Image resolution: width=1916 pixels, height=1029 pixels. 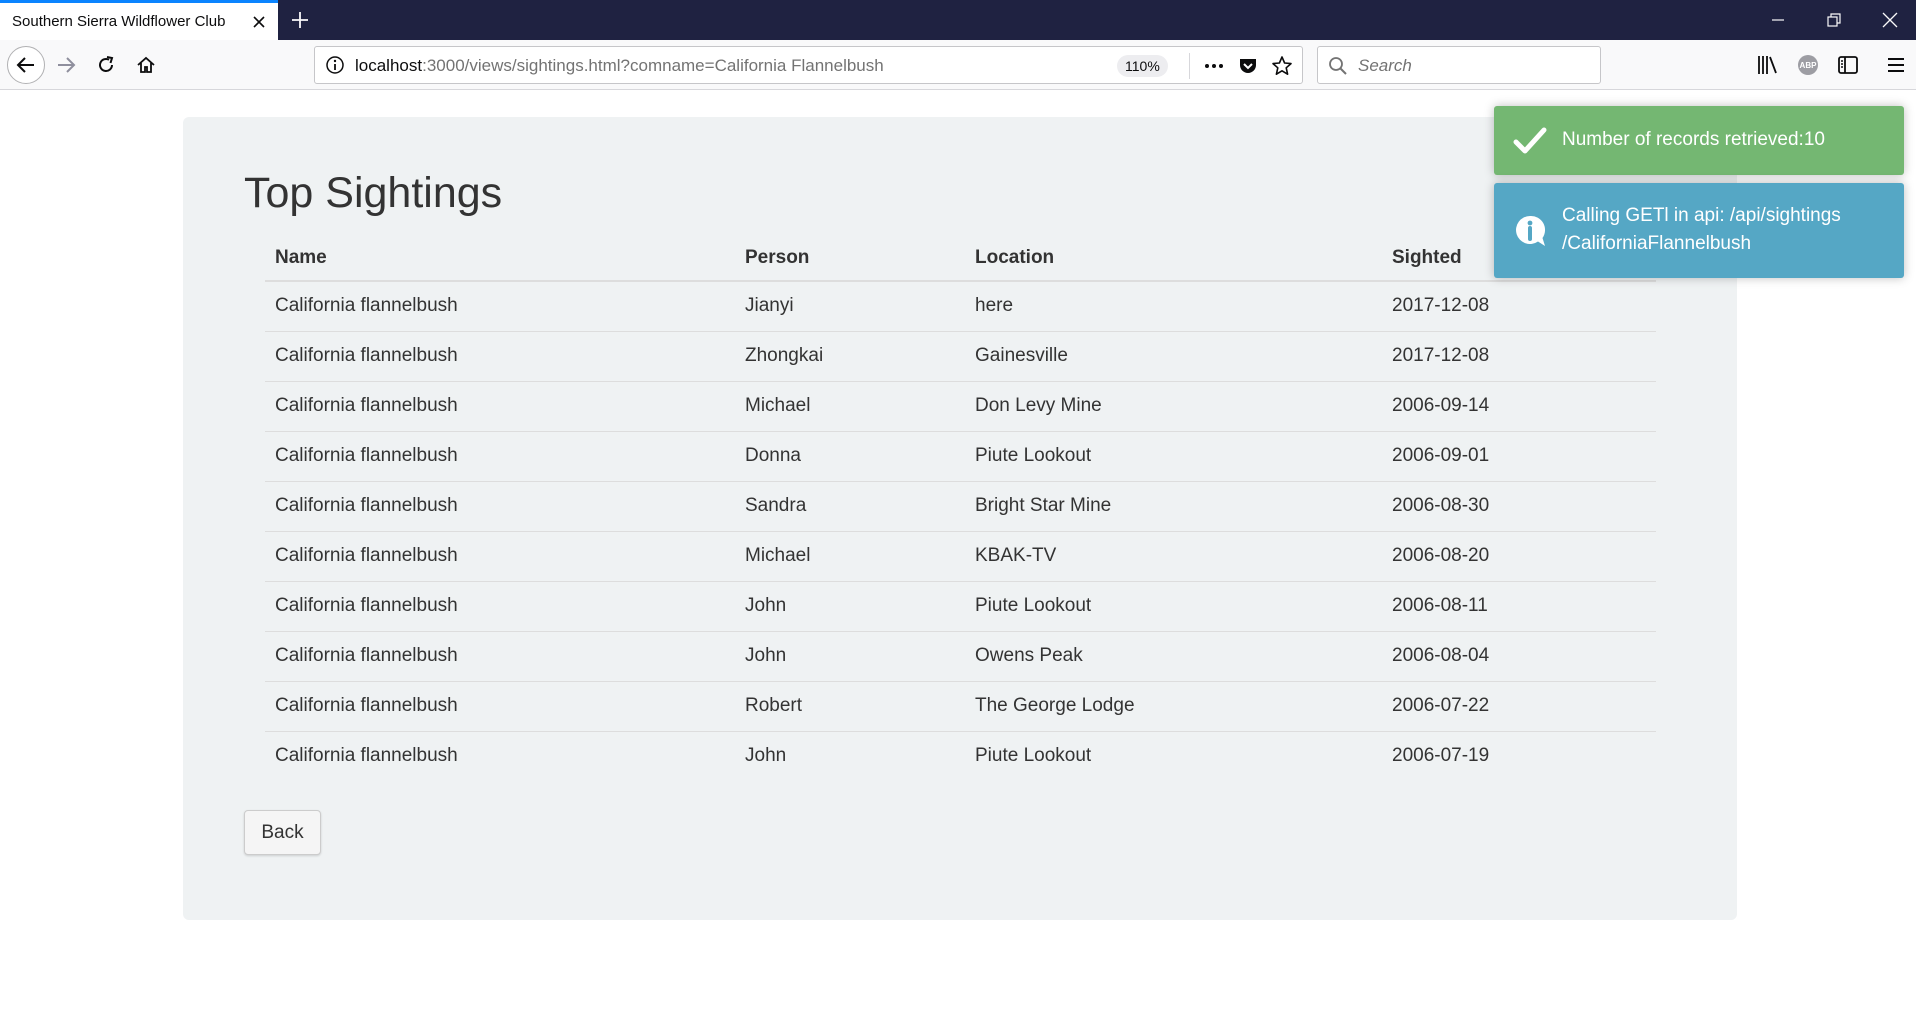 I want to click on sidebar-button, so click(x=1848, y=65).